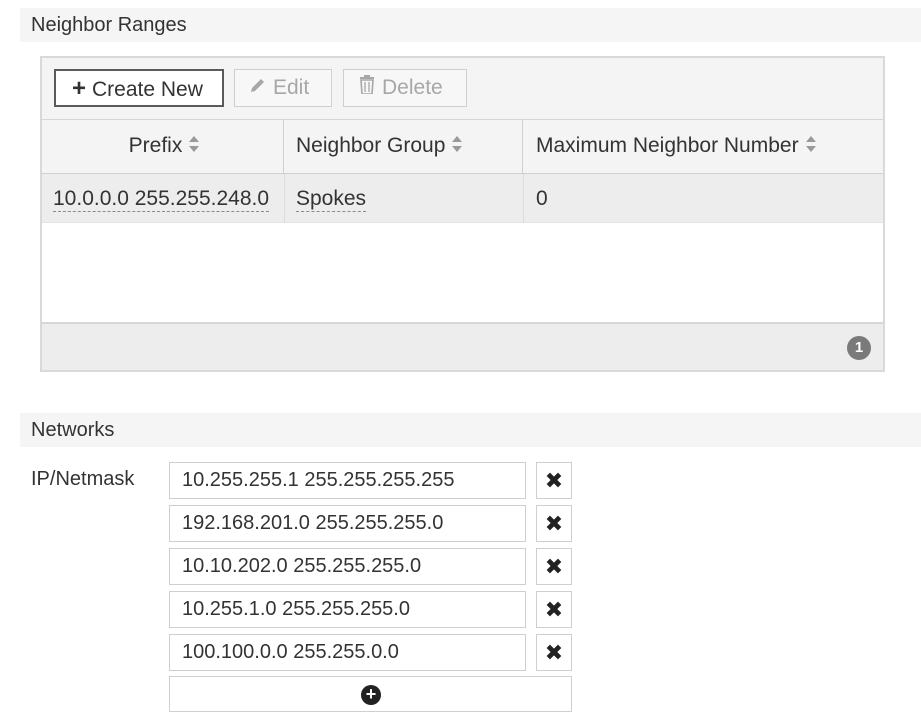  What do you see at coordinates (147, 89) in the screenshot?
I see `create-new-label: Create New` at bounding box center [147, 89].